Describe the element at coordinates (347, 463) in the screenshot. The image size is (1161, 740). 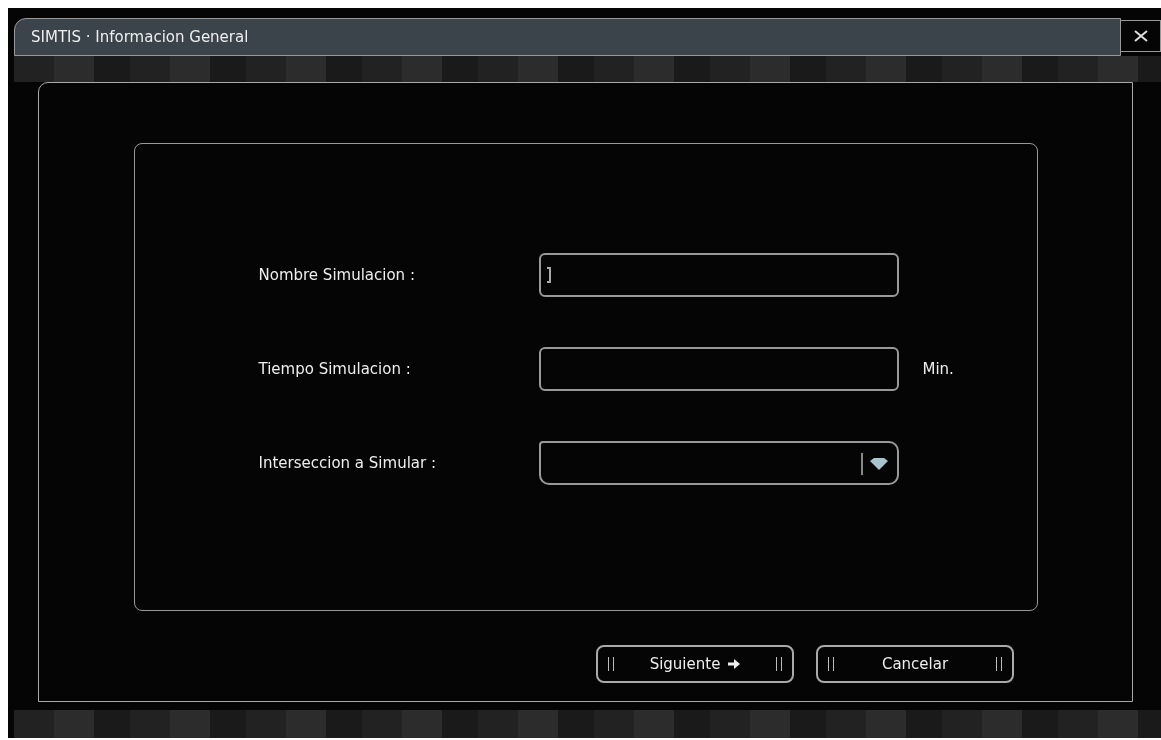
I see `field-label: Interseccion a Simular :` at that location.